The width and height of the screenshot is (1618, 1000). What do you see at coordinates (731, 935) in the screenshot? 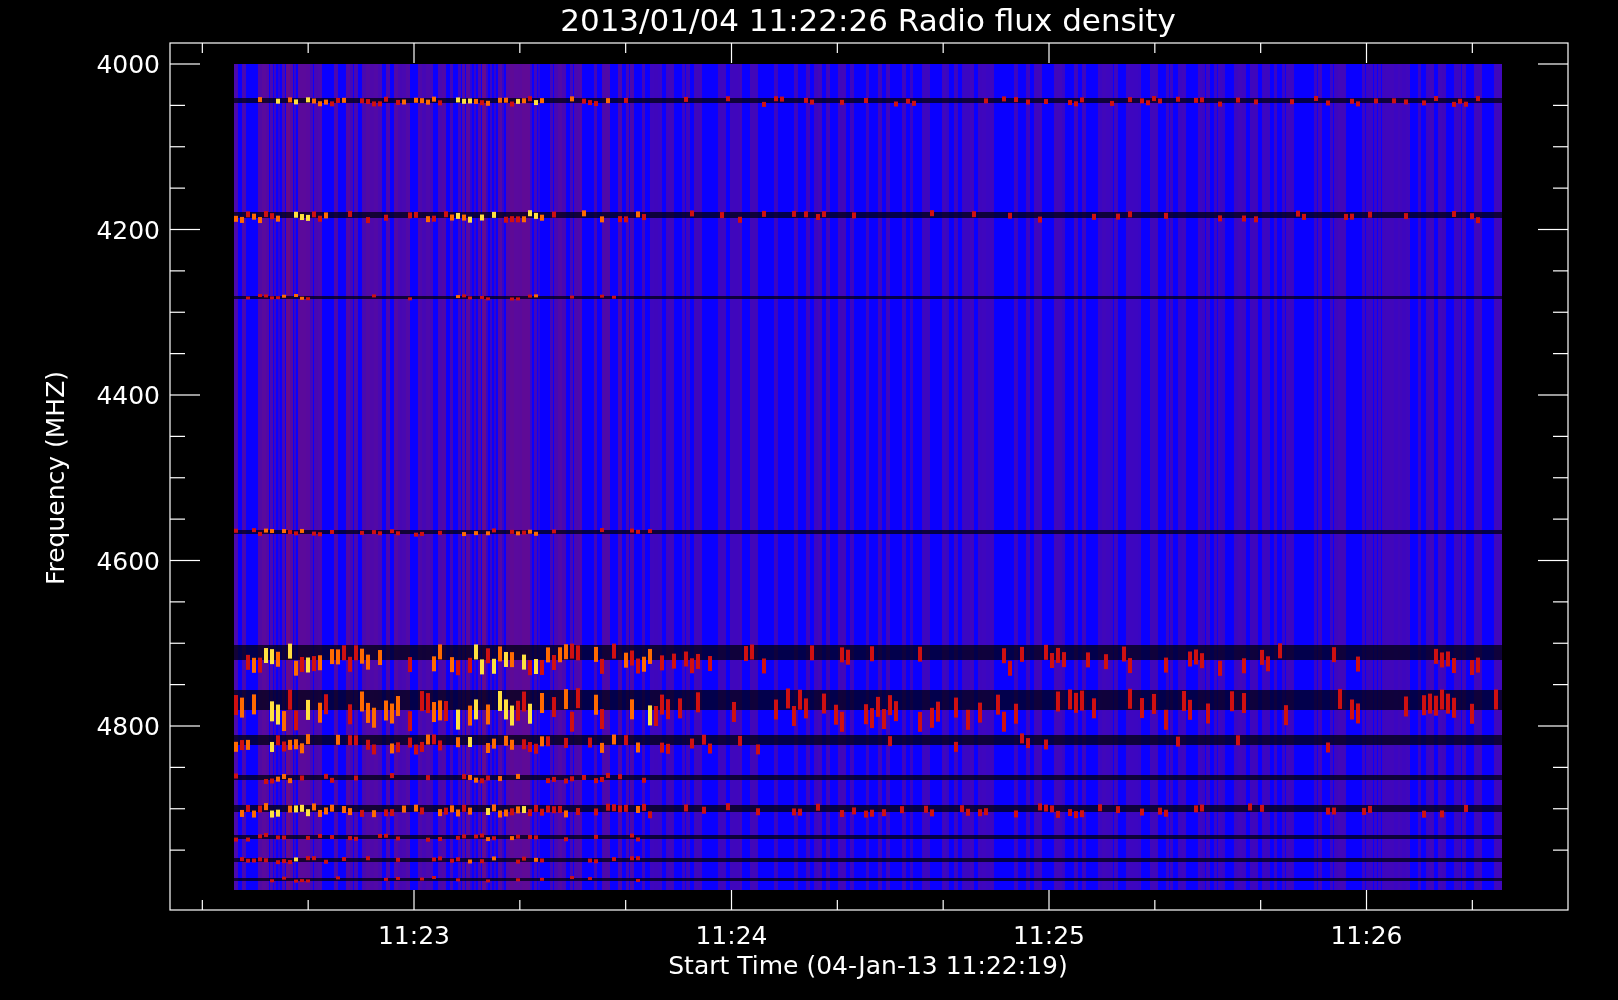
I see `x-tick-label: 11:24` at bounding box center [731, 935].